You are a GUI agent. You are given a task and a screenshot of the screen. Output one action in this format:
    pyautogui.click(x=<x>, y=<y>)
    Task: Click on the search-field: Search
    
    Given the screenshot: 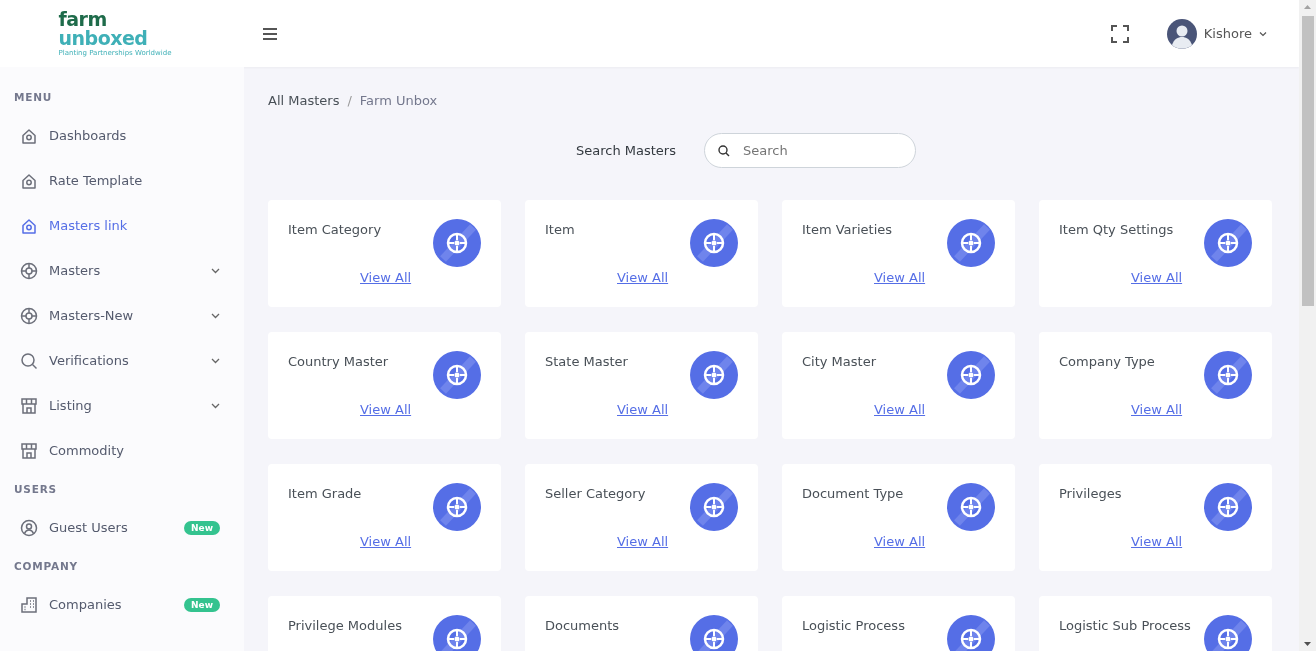 What is the action you would take?
    pyautogui.click(x=810, y=150)
    